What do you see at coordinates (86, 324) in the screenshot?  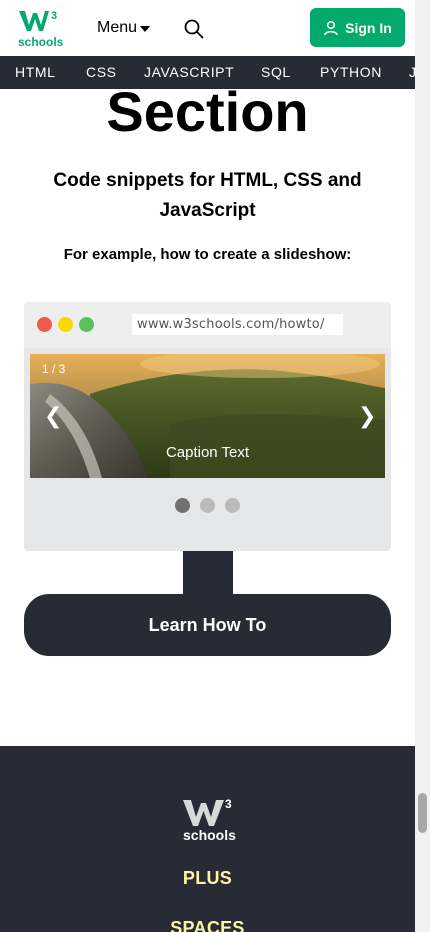 I see `maximize-dot-icon` at bounding box center [86, 324].